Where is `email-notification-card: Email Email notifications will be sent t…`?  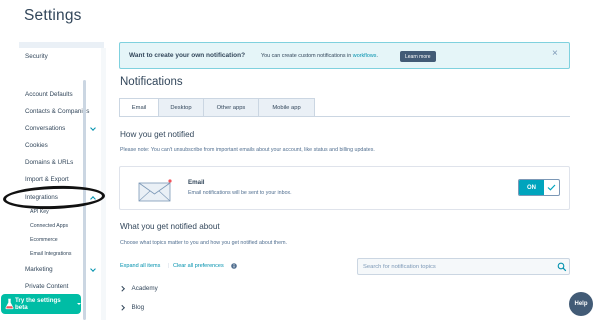 email-notification-card: Email Email notifications will be sent t… is located at coordinates (344, 188).